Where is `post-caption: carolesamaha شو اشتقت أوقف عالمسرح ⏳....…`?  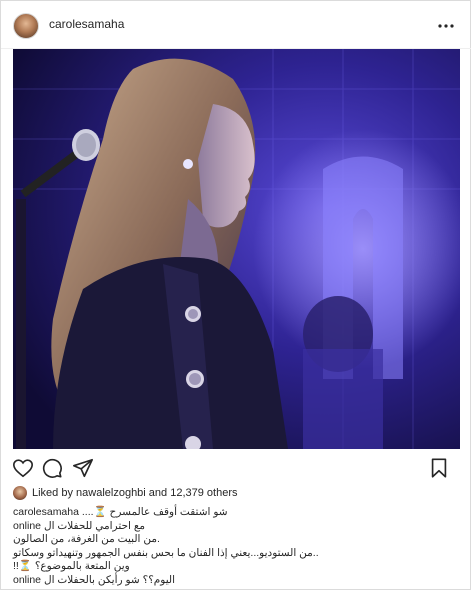
post-caption: carolesamaha شو اشتقت أوقف عالمسرح ⏳....… is located at coordinates (236, 547).